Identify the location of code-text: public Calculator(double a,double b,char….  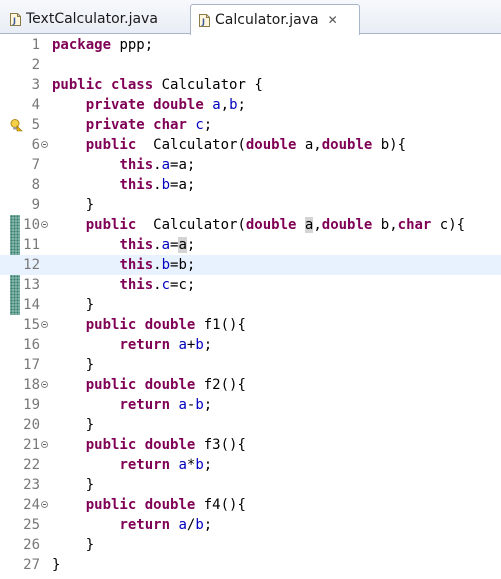
(275, 225).